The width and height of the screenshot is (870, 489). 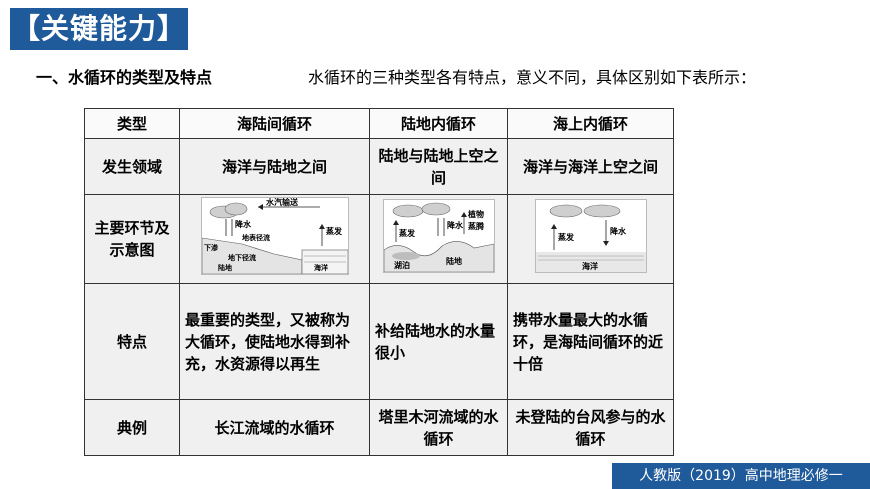 What do you see at coordinates (124, 77) in the screenshot?
I see `section-heading: 一、水循环的类型及特点` at bounding box center [124, 77].